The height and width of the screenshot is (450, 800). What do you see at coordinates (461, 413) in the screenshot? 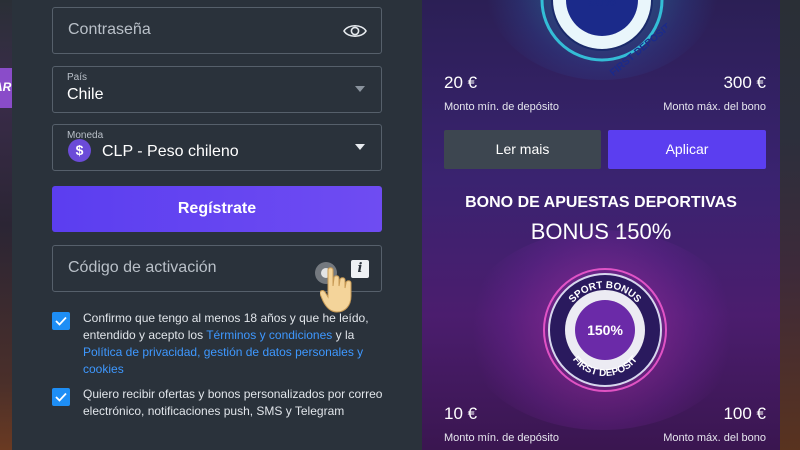
I see `sport-min-amount: 10 €` at bounding box center [461, 413].